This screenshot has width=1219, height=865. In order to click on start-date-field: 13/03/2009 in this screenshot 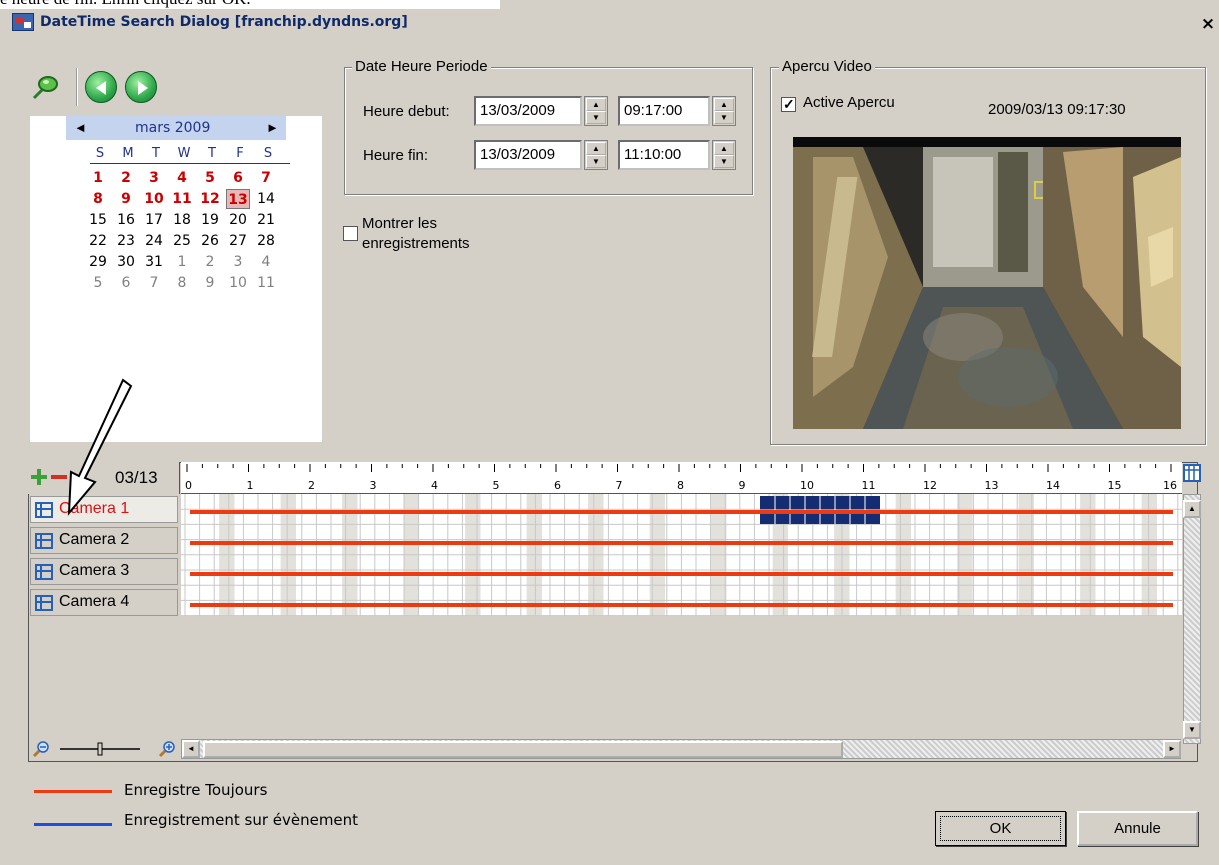, I will do `click(528, 111)`.